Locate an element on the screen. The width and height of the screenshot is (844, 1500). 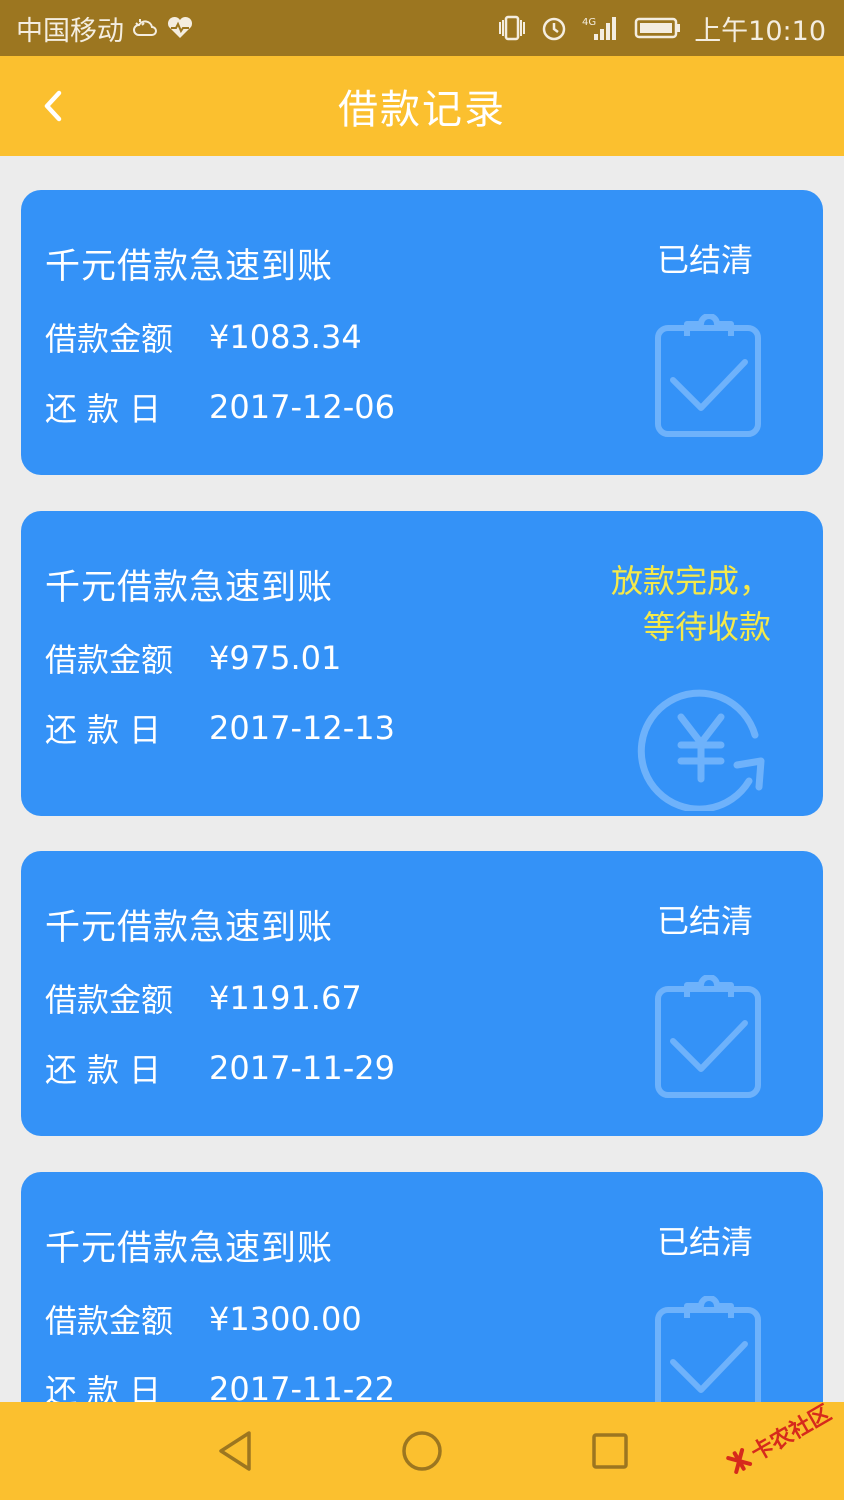
clock-time: 上午10:10 is located at coordinates (760, 31).